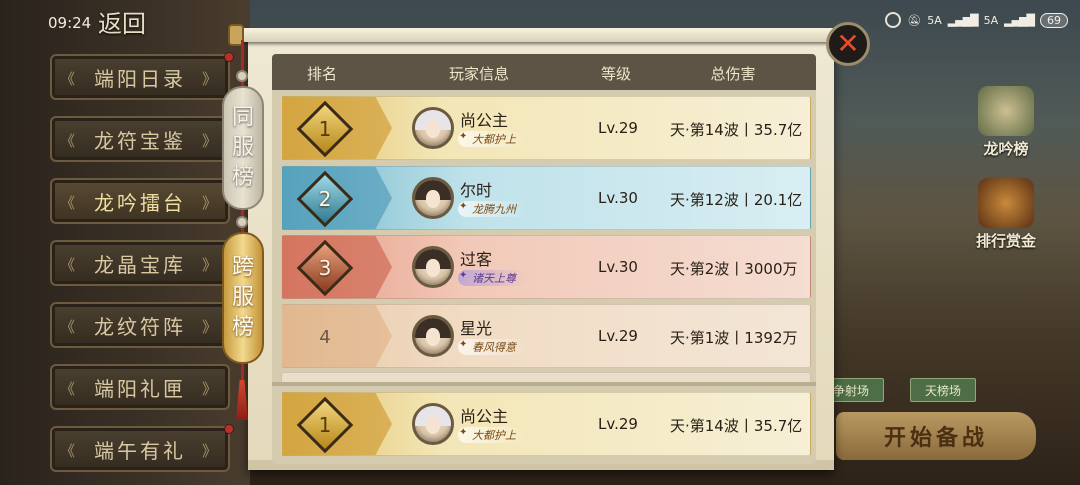  I want to click on rank-number: 3, so click(325, 268).